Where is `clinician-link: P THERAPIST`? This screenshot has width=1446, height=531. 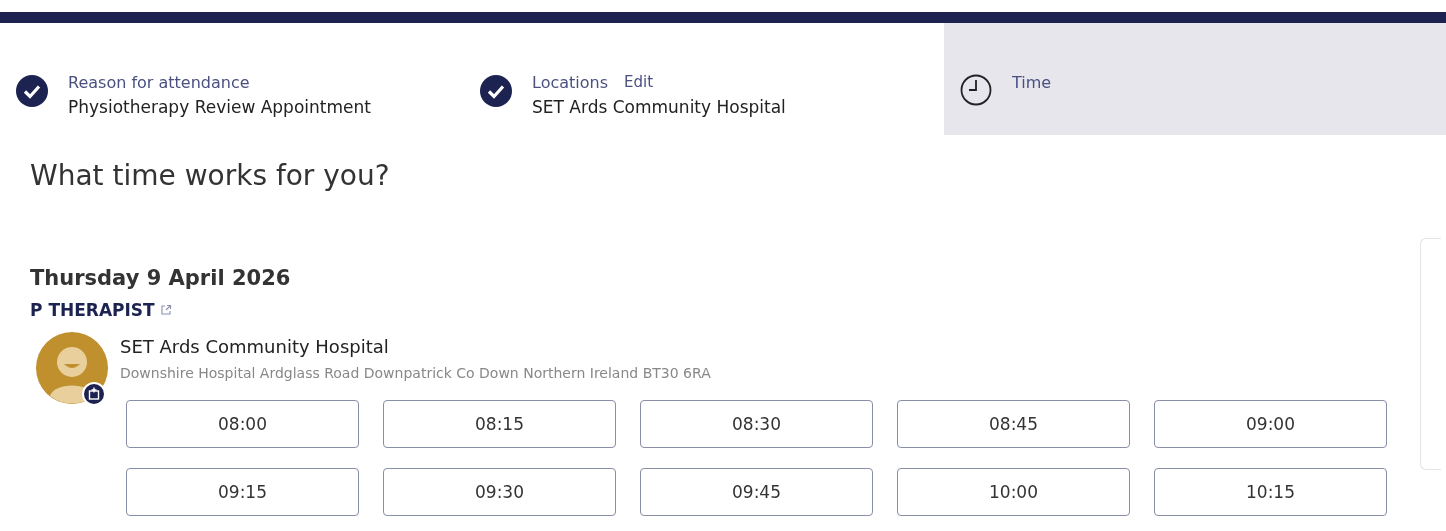 clinician-link: P THERAPIST is located at coordinates (101, 310).